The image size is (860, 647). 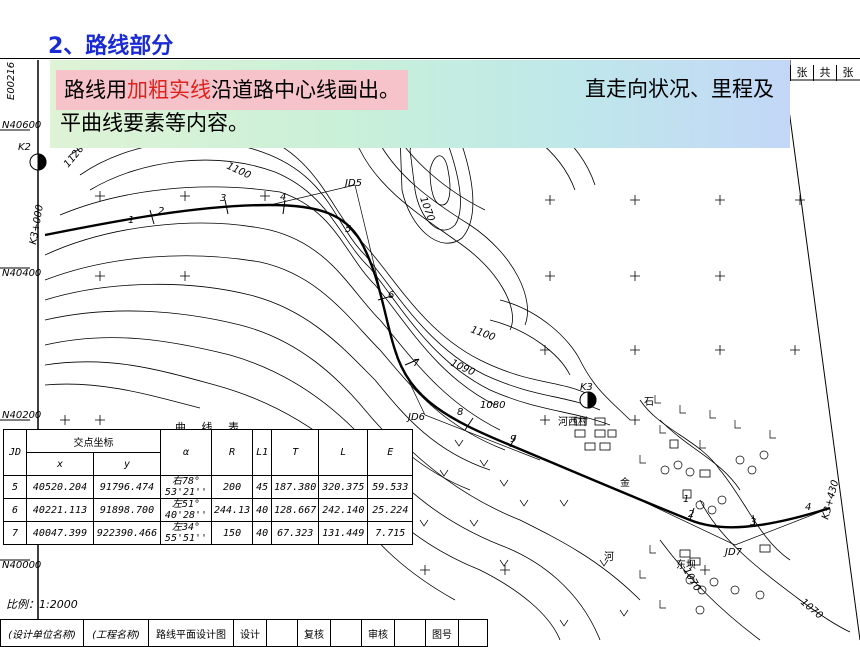 I want to click on tb-project-name: (工程名称), so click(x=116, y=633).